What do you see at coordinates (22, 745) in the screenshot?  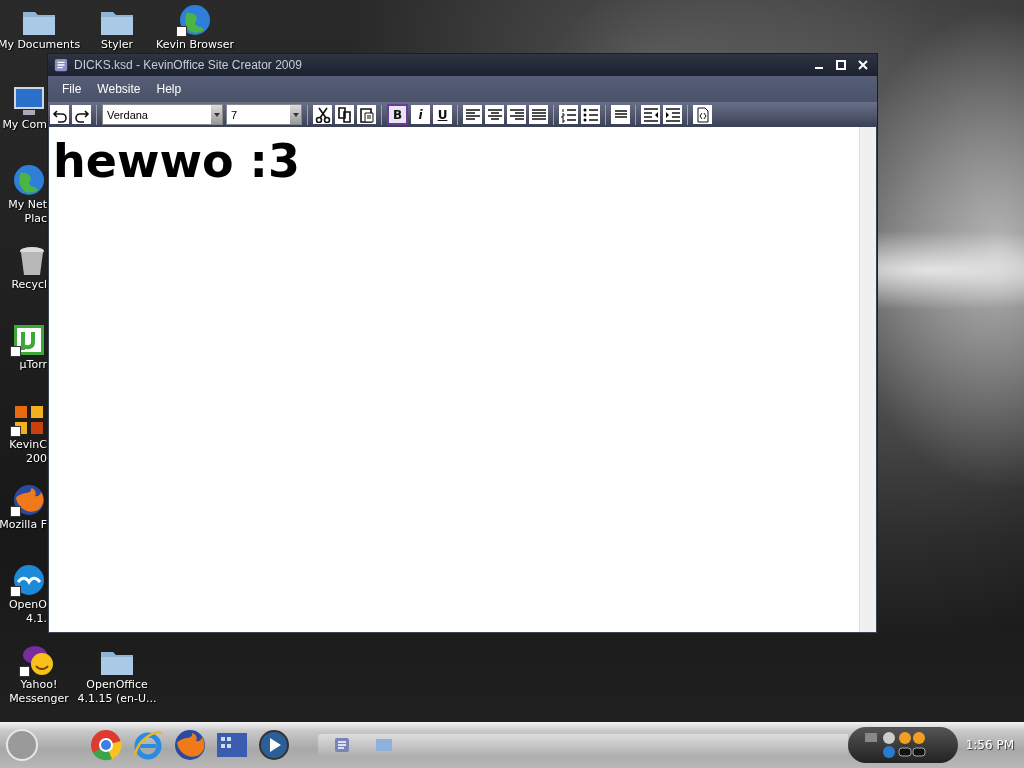 I see `start-button` at bounding box center [22, 745].